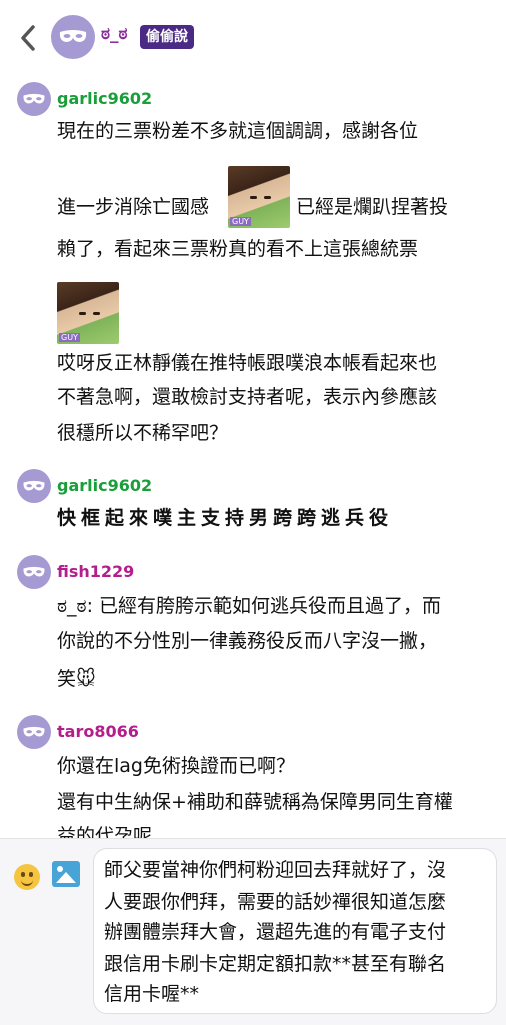 This screenshot has height=1025, width=506. Describe the element at coordinates (95, 571) in the screenshot. I see `username: fish1229` at that location.